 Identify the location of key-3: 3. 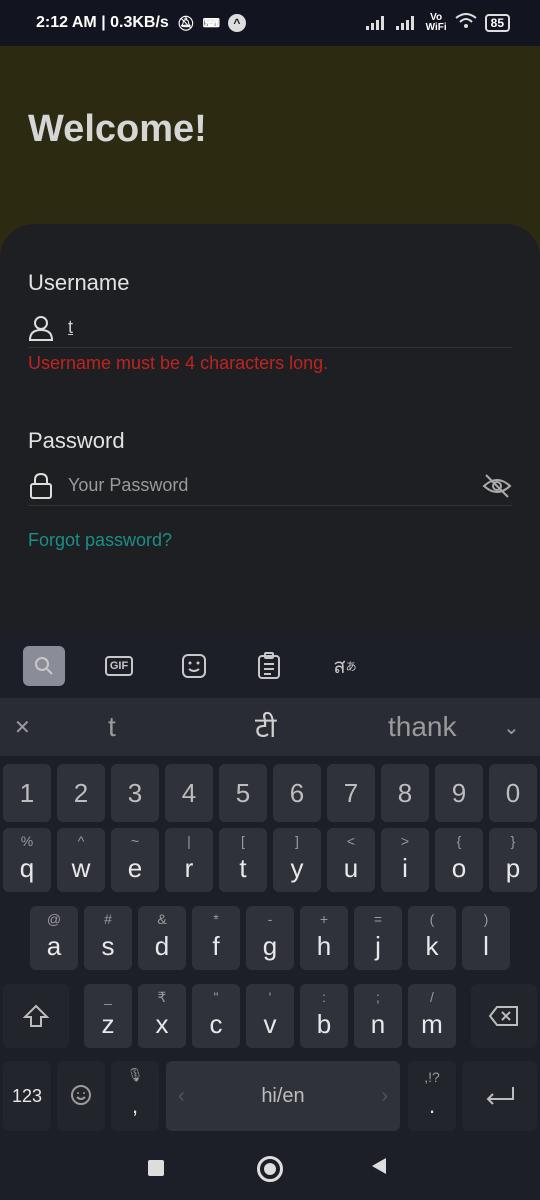
(135, 793).